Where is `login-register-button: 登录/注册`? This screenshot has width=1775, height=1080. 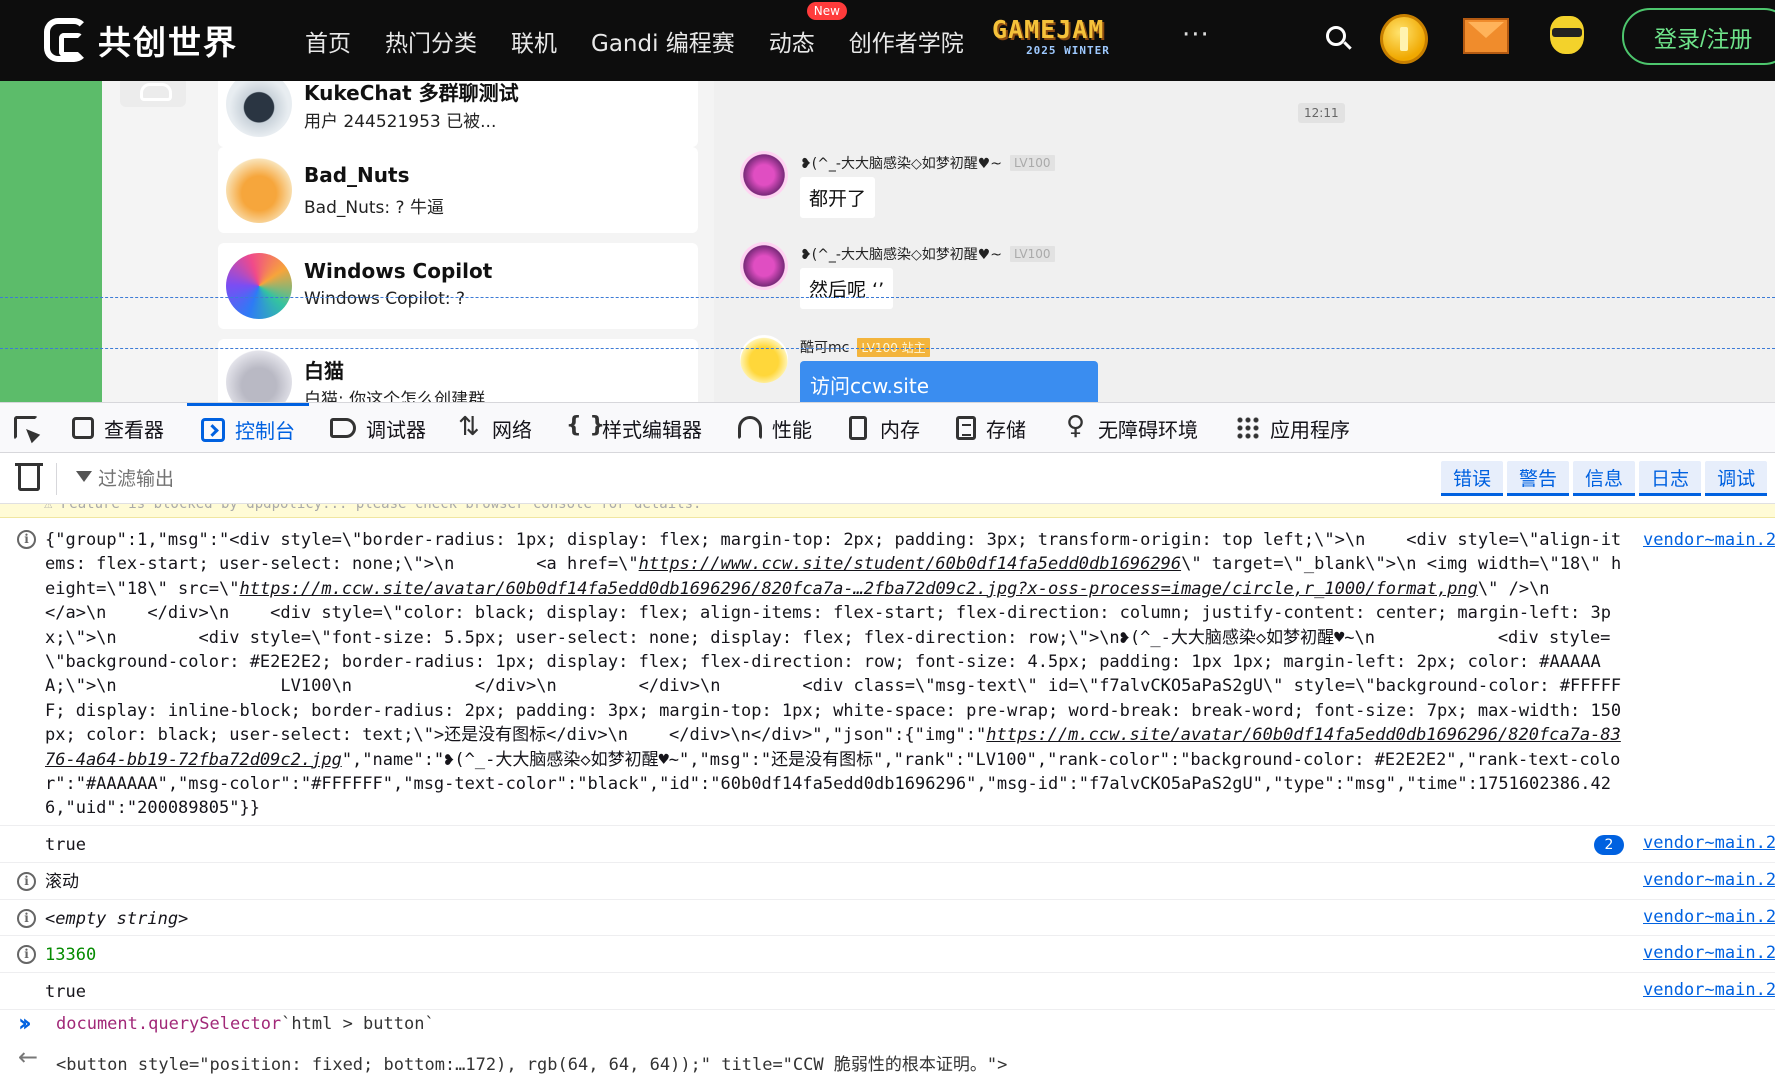
login-register-button: 登录/注册 is located at coordinates (1698, 36).